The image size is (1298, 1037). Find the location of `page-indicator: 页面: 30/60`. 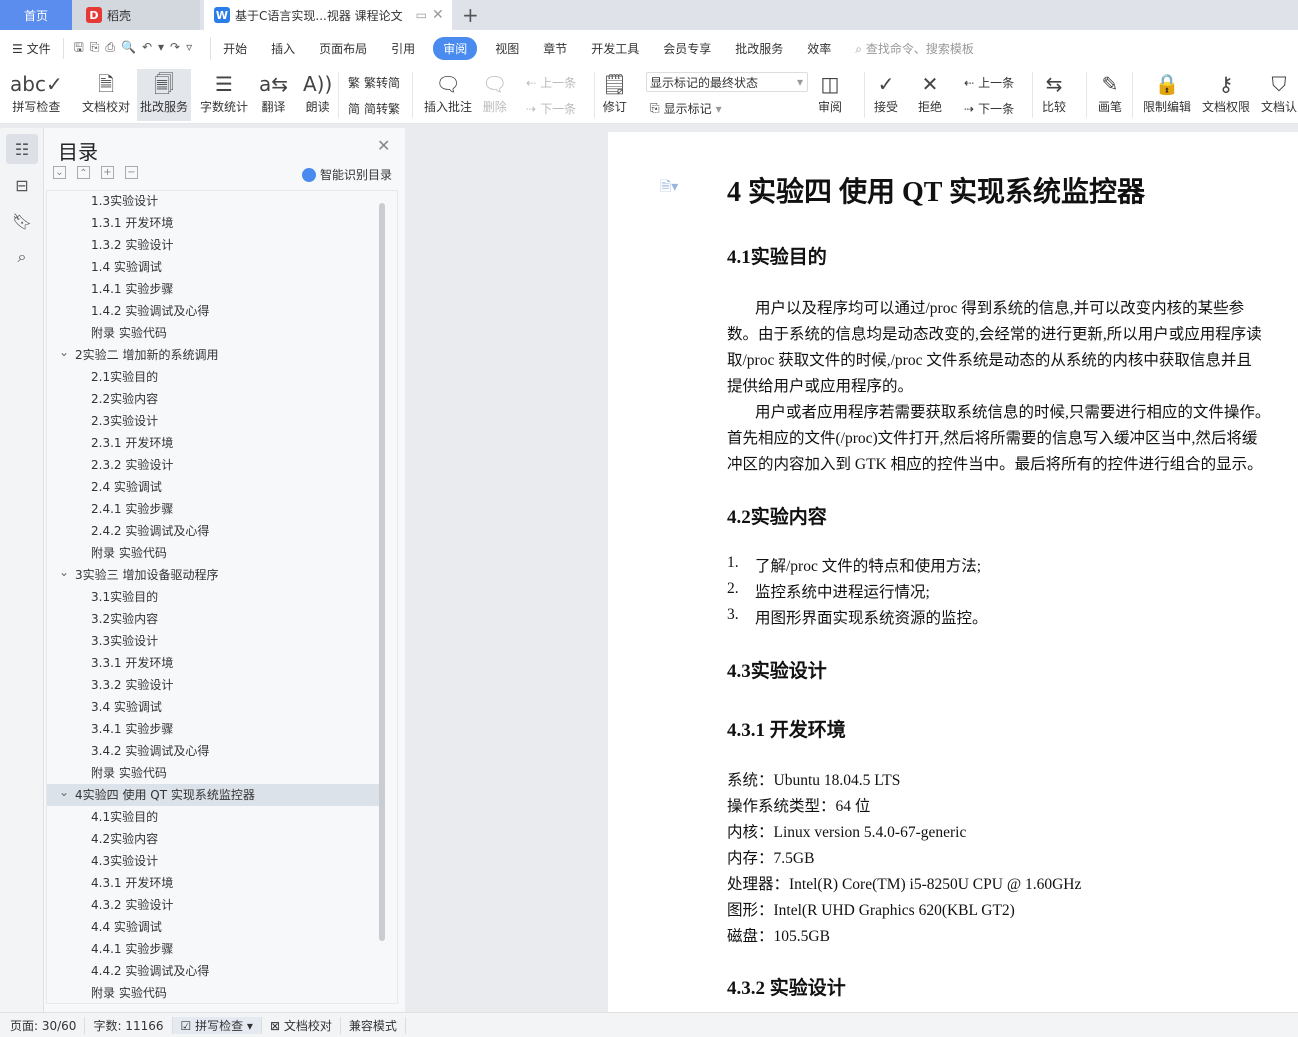

page-indicator: 页面: 30/60 is located at coordinates (43, 1025).